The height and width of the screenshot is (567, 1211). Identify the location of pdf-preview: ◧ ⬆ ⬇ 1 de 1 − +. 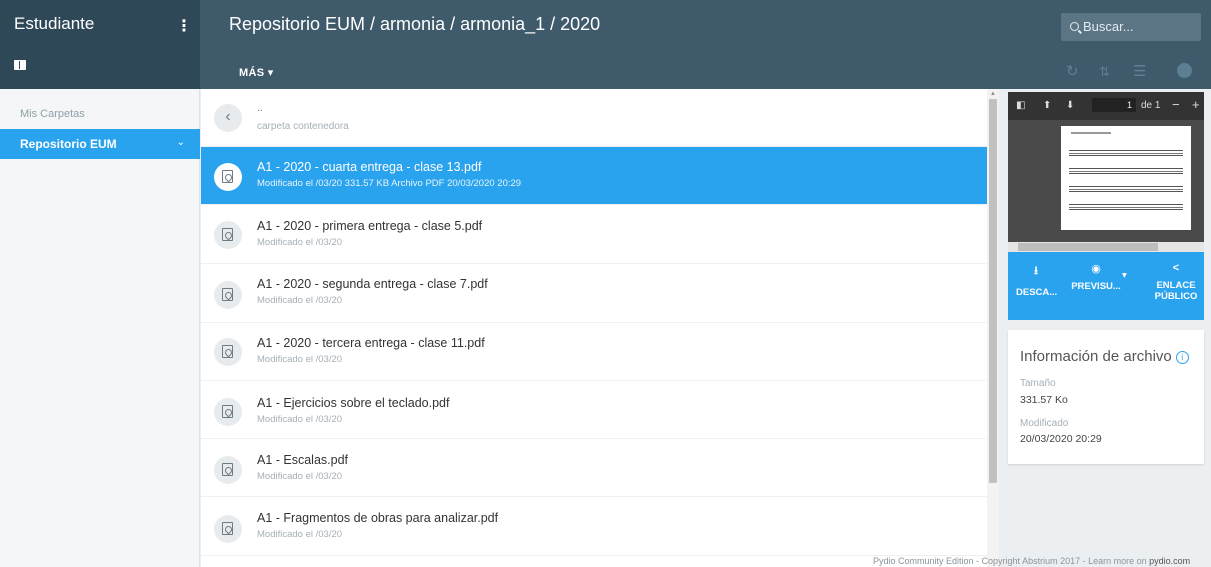
(1106, 172).